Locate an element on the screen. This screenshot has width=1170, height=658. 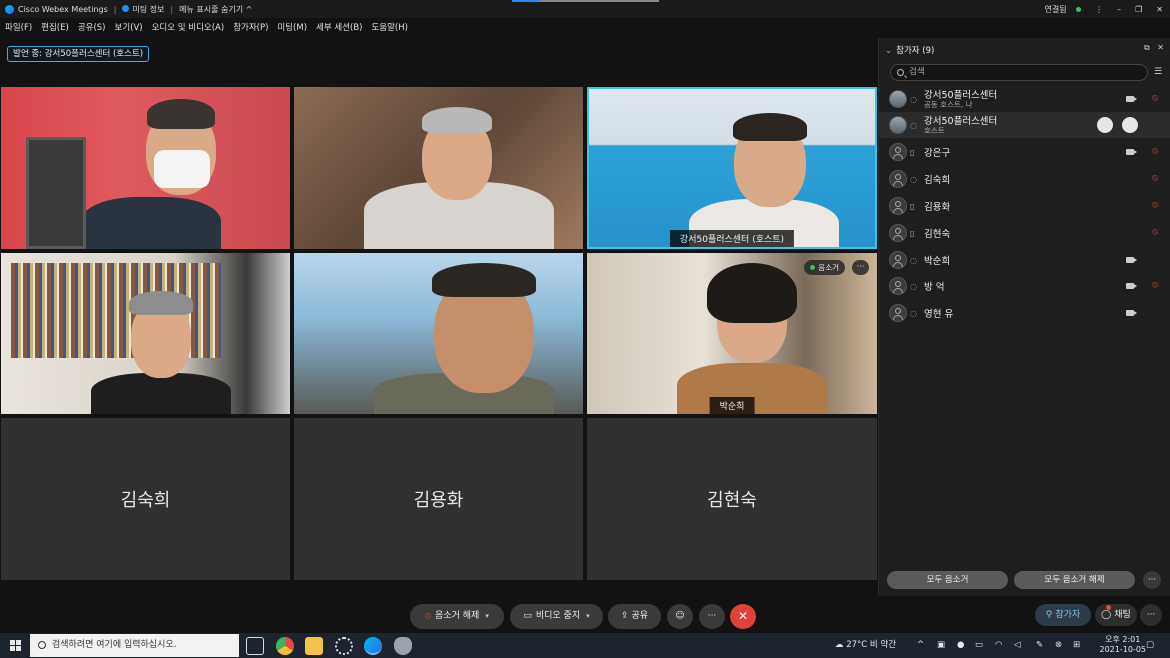
participant-row: ▯ 김현숙 ⦸ is located at coordinates (1024, 233).